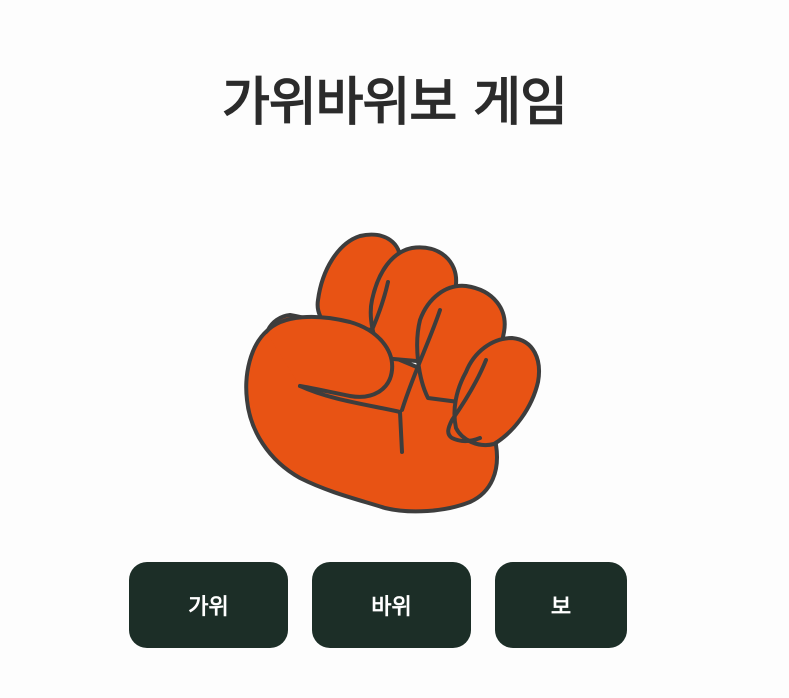 The width and height of the screenshot is (789, 698). I want to click on paper-button: 보, so click(561, 605).